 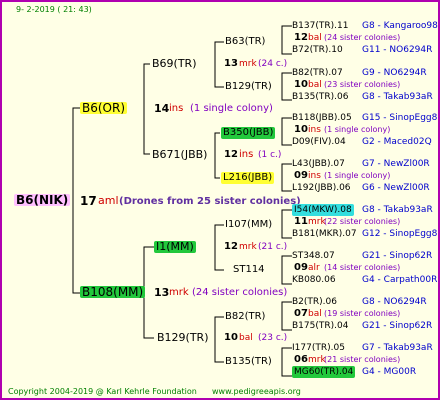 What do you see at coordinates (389, 372) in the screenshot?
I see `gen4-lower-lineage: G4 - MG00R` at bounding box center [389, 372].